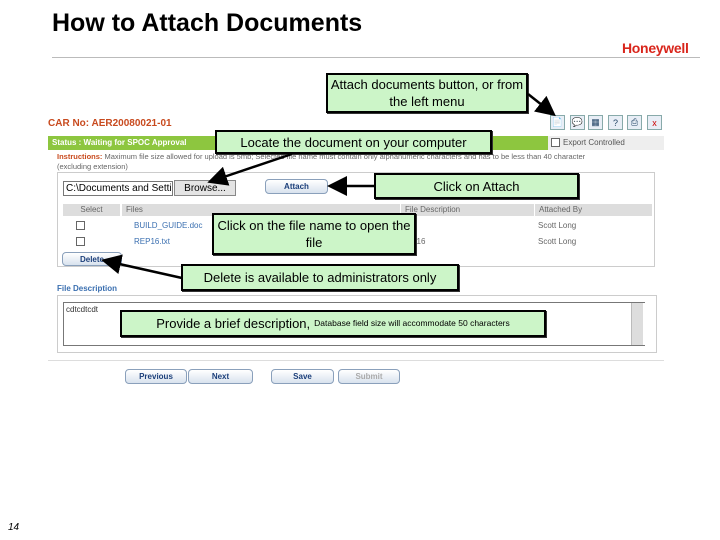  I want to click on arrow-to-delete, so click(142, 267).